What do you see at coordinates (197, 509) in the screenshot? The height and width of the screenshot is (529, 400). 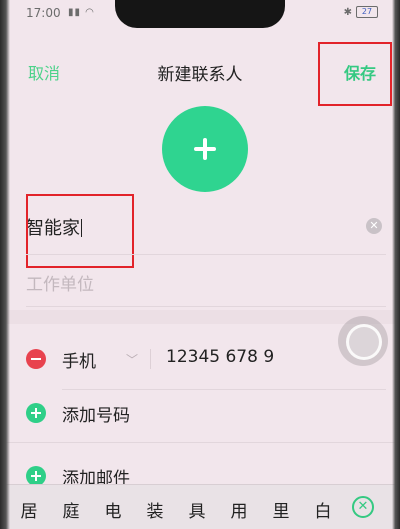 I see `candidate-word: 具` at bounding box center [197, 509].